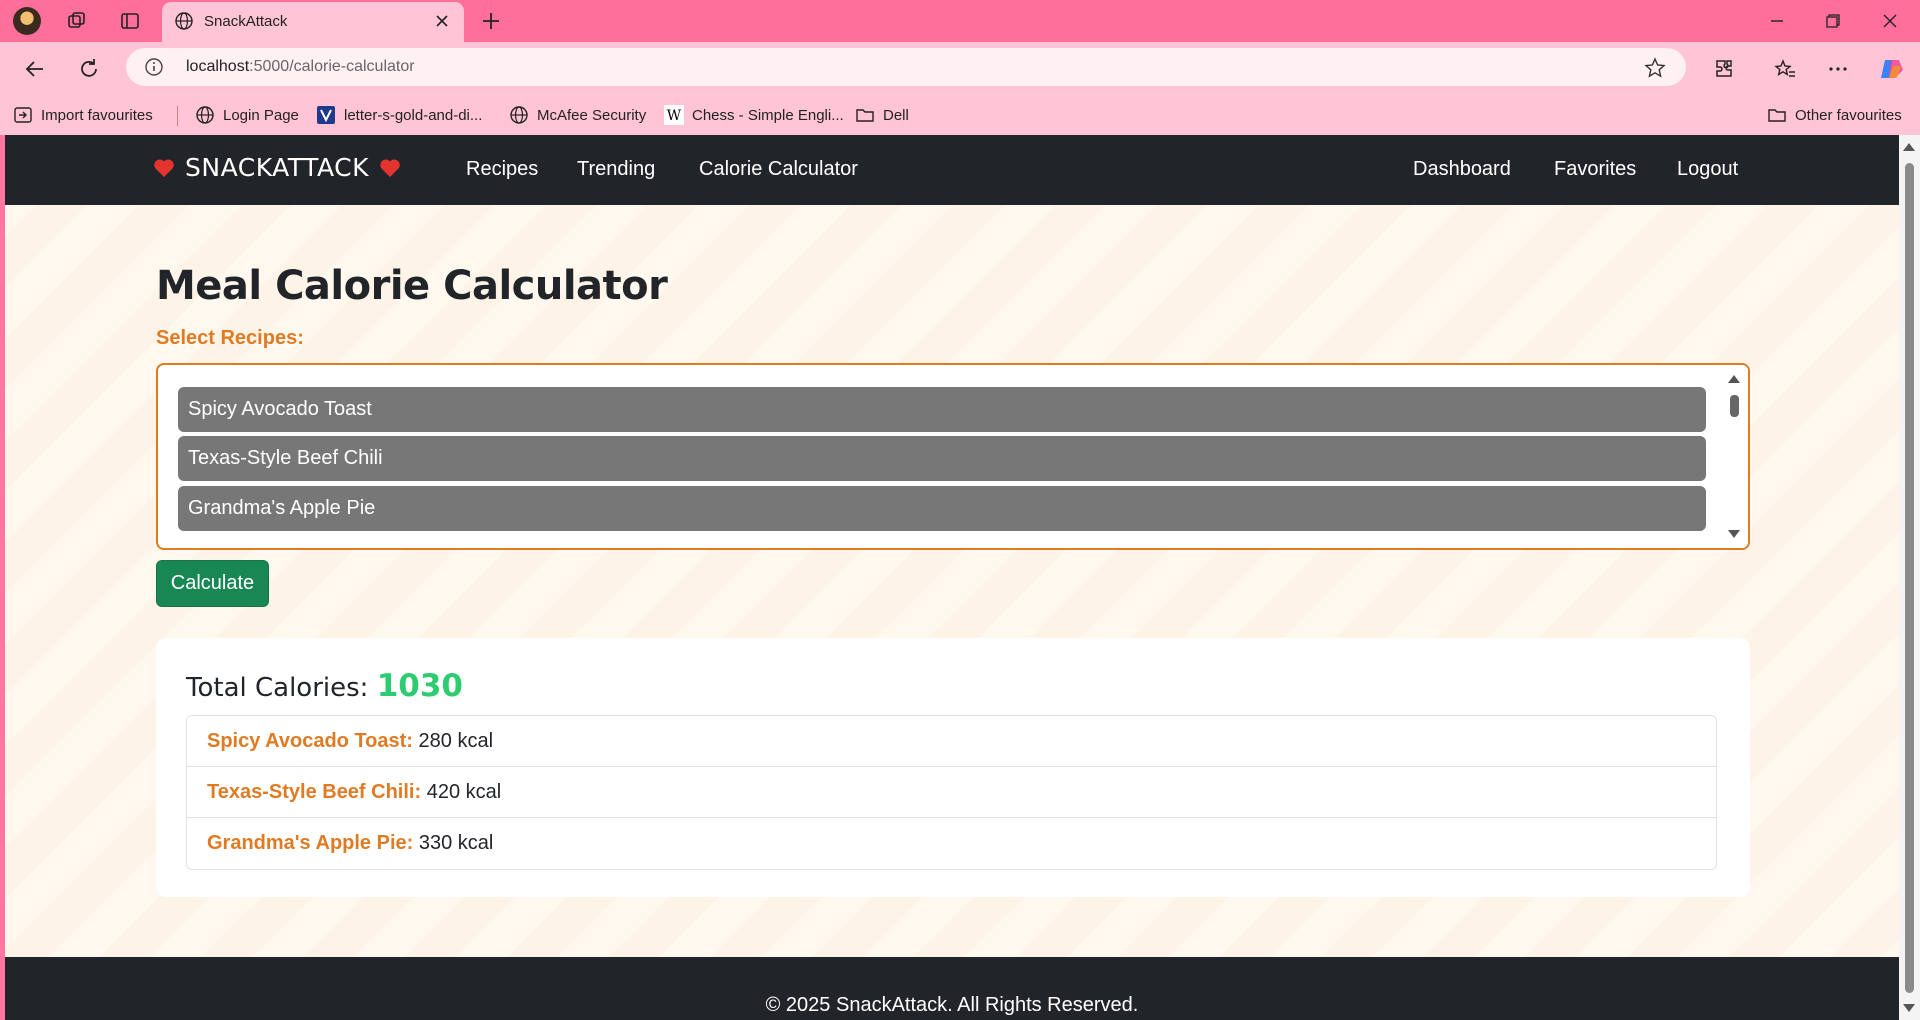  I want to click on vertical-tabs-icon, so click(130, 21).